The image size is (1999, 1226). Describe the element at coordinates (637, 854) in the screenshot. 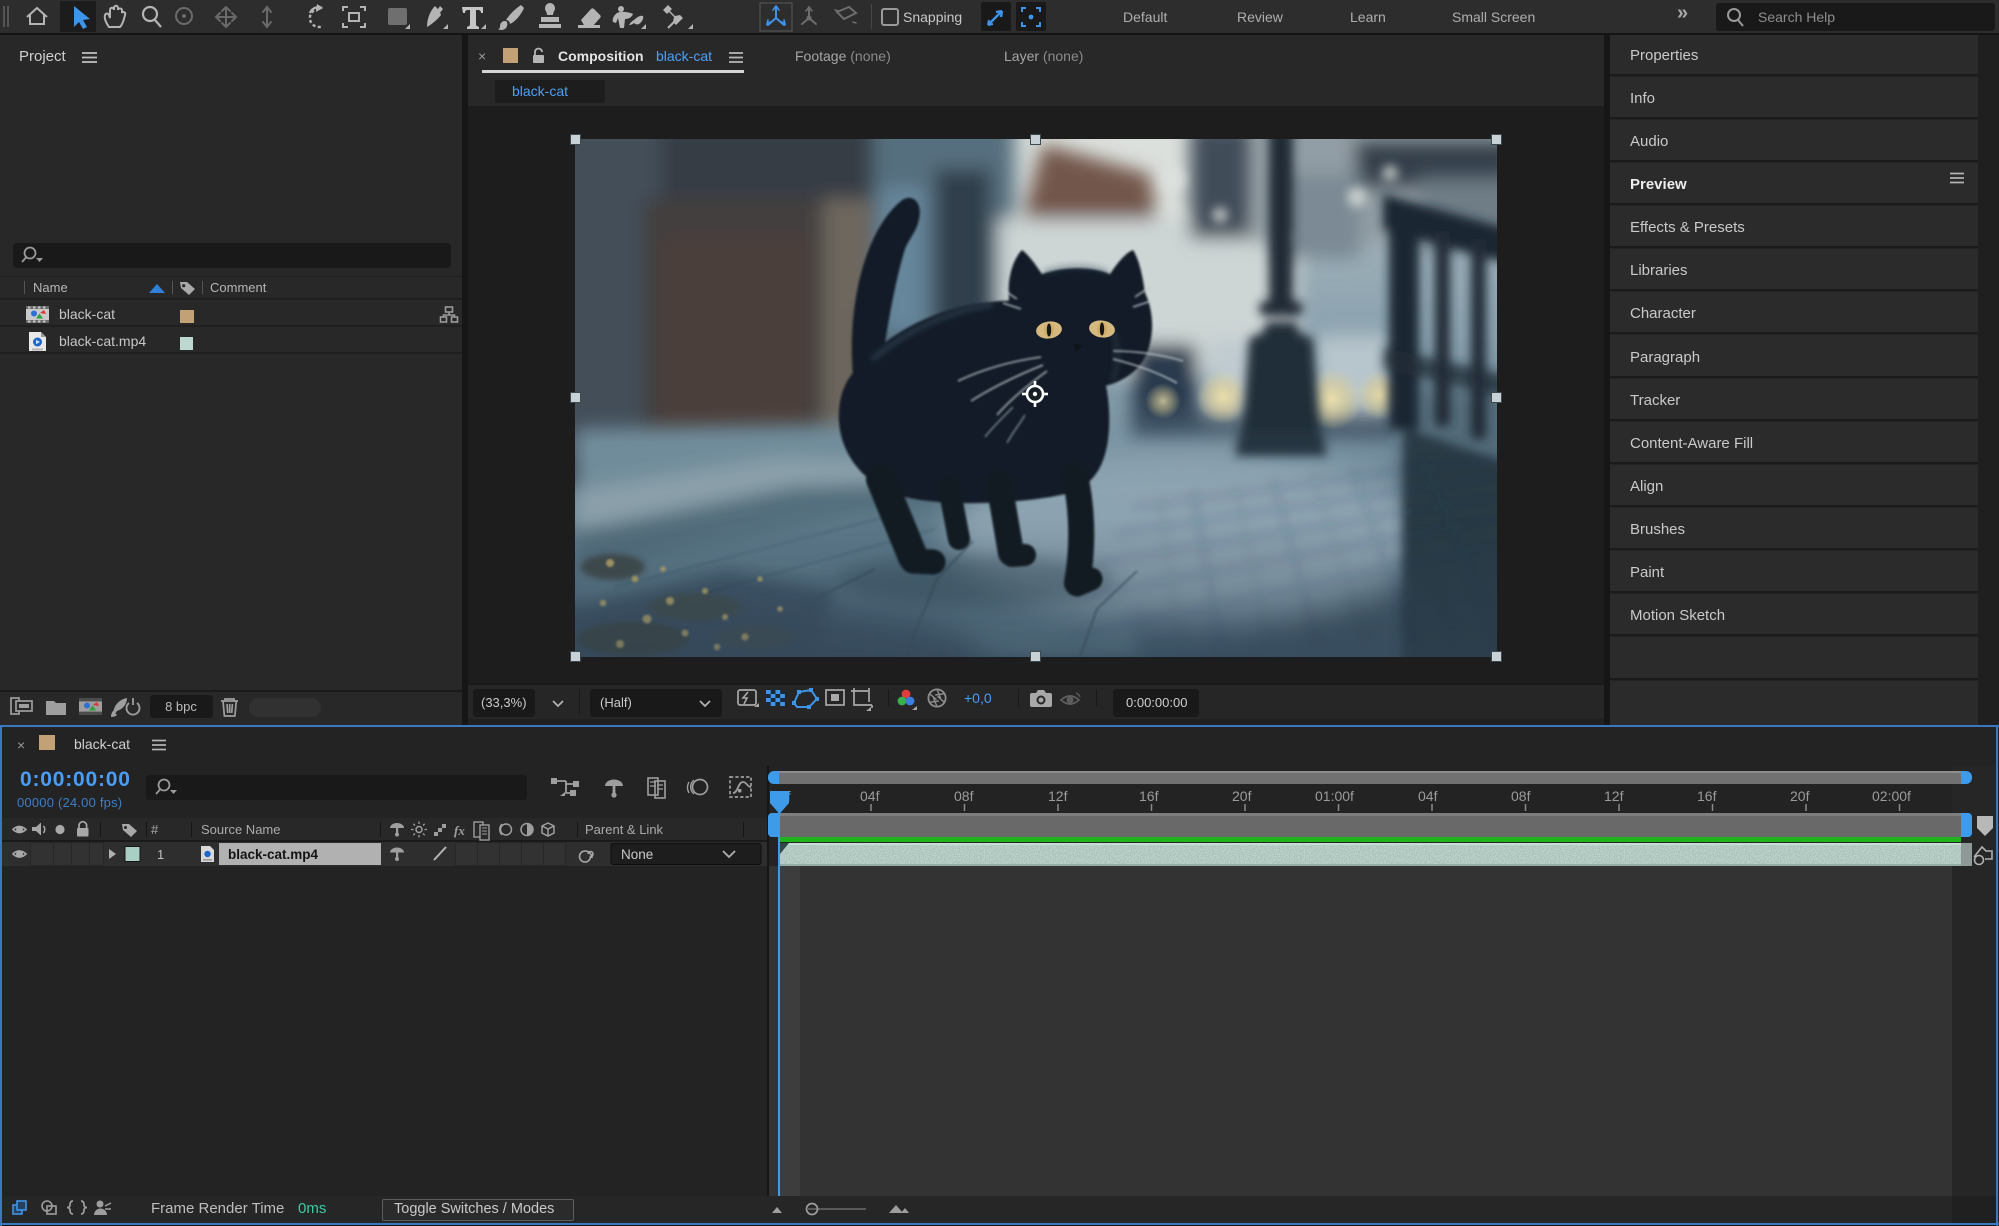

I see `svg-text: None` at that location.